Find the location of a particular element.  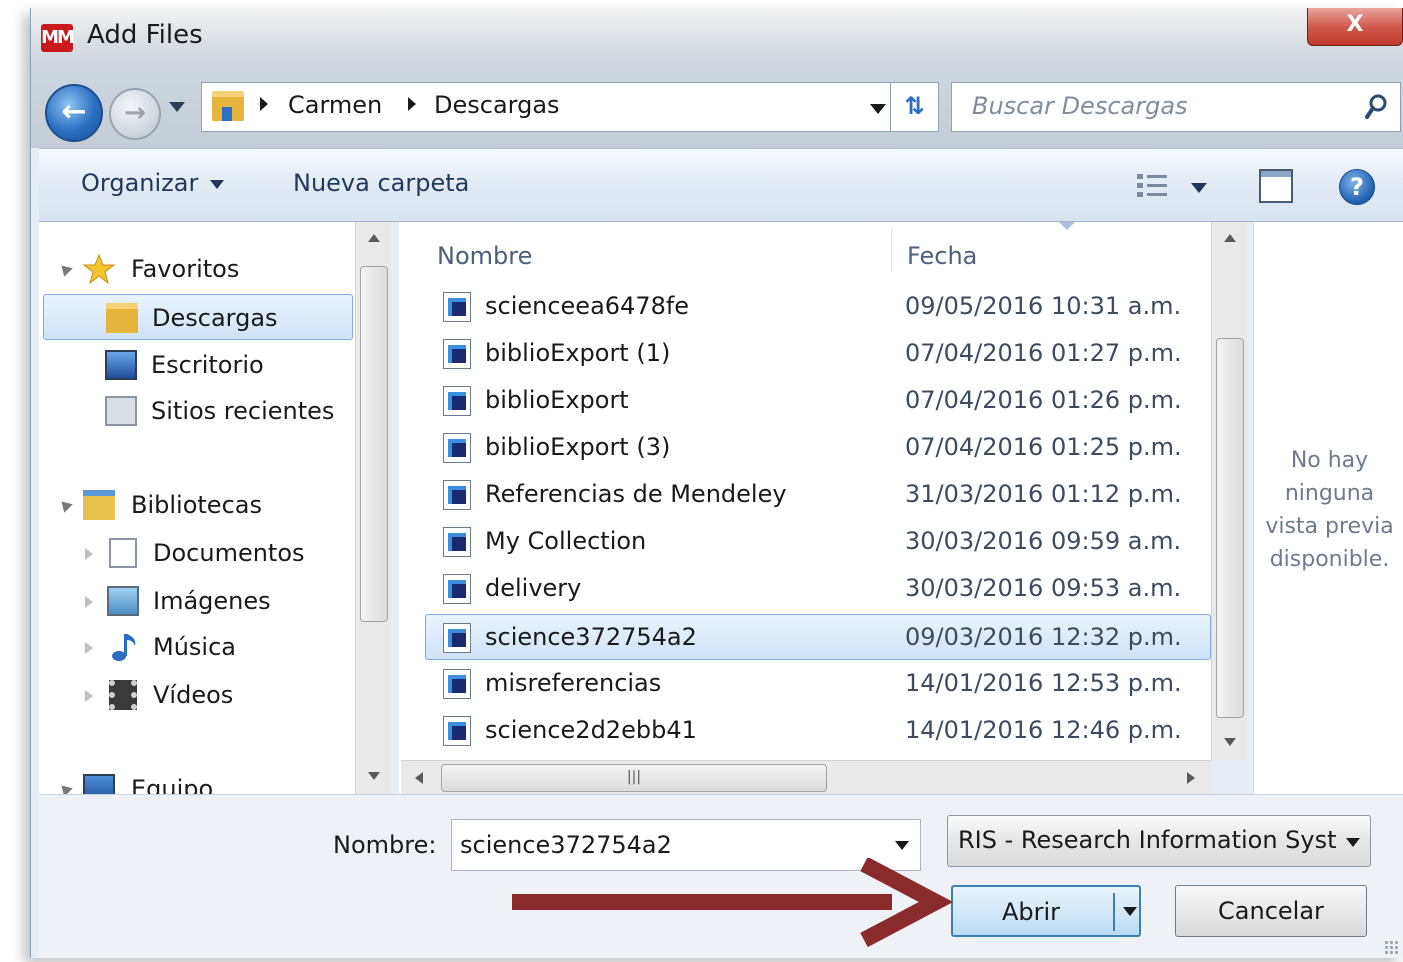

help-icon: ? is located at coordinates (1357, 187).